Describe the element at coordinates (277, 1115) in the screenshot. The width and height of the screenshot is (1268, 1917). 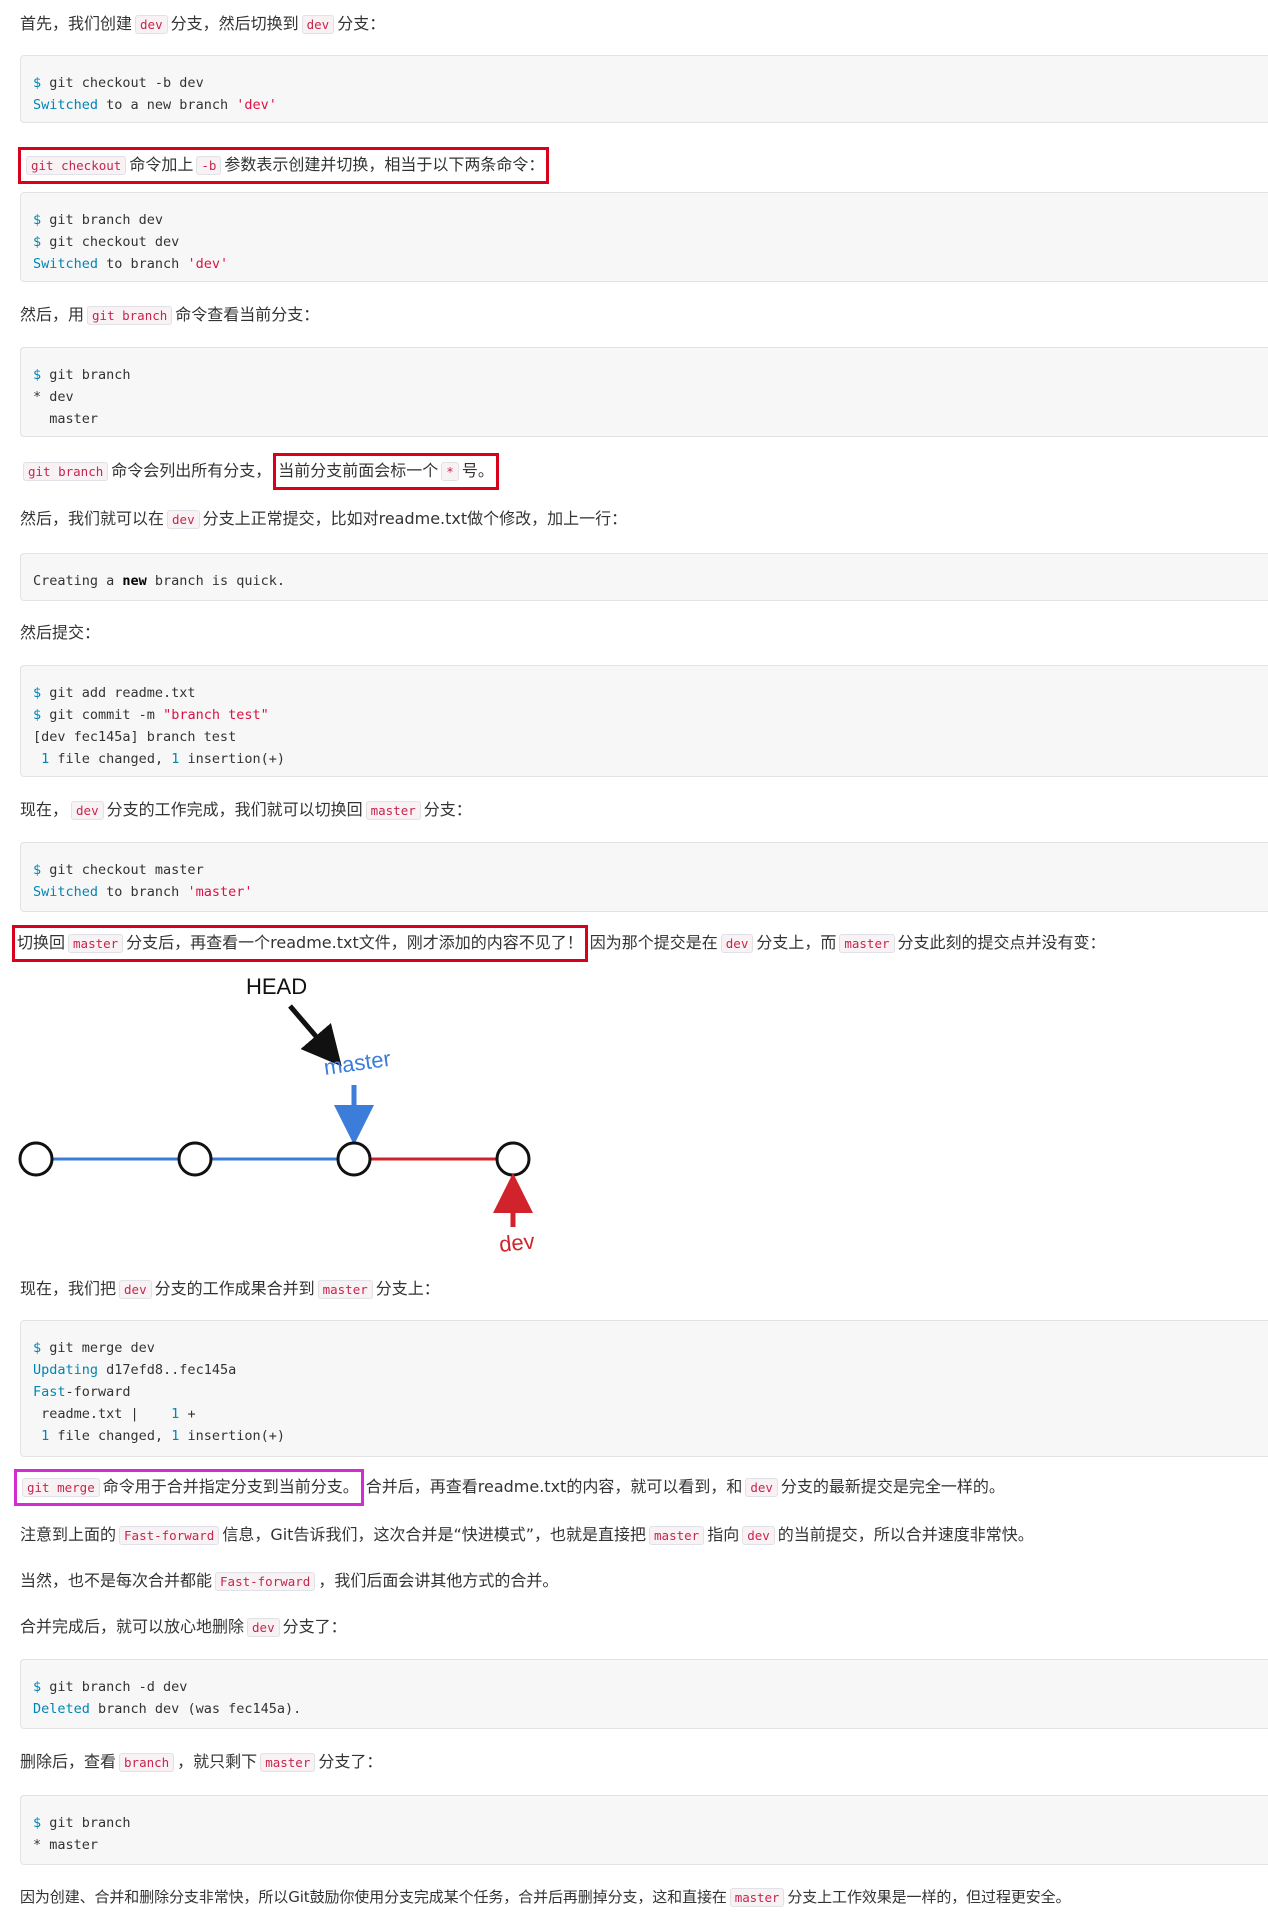
I see `branch-diagram: HEAD master dev` at that location.